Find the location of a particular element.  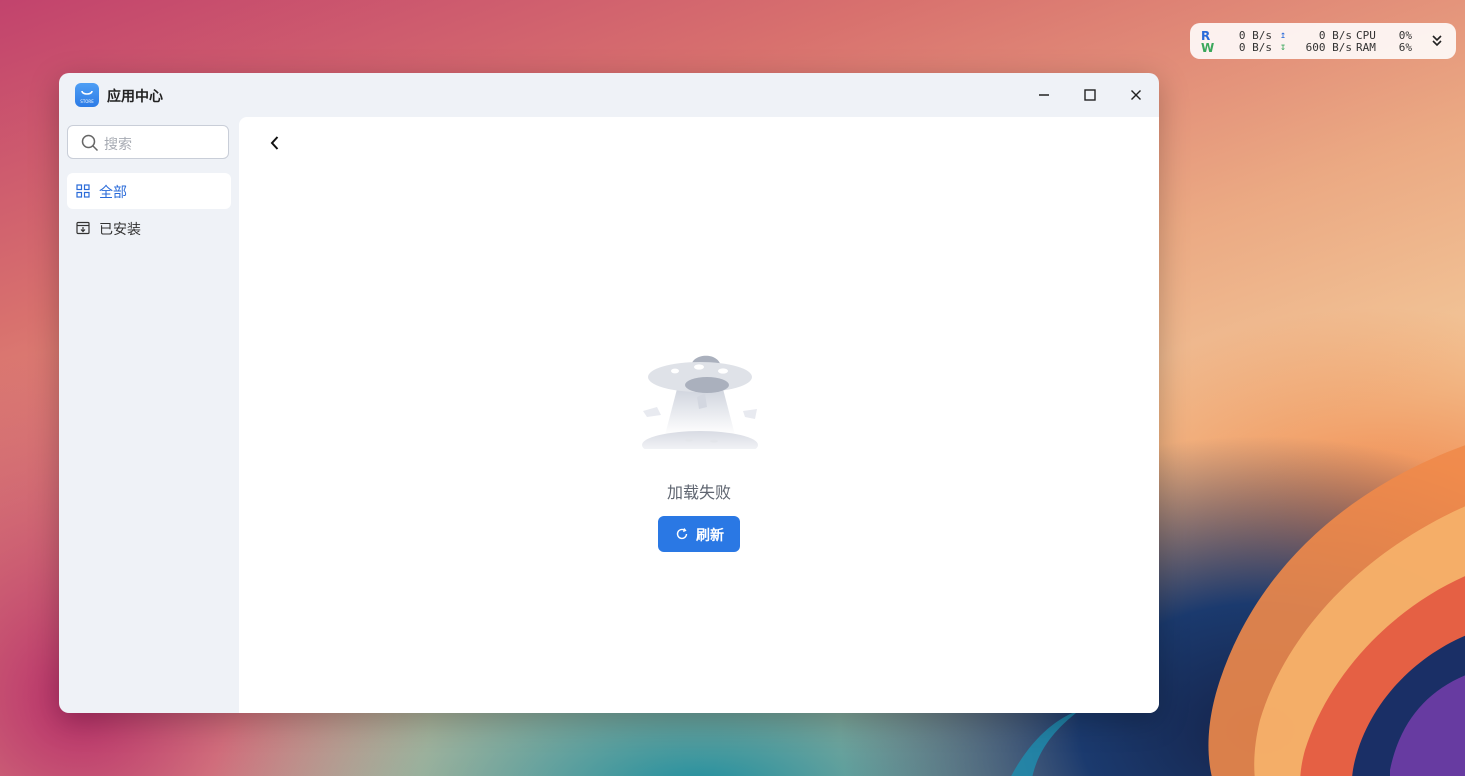

write-label: W is located at coordinates (1208, 48).